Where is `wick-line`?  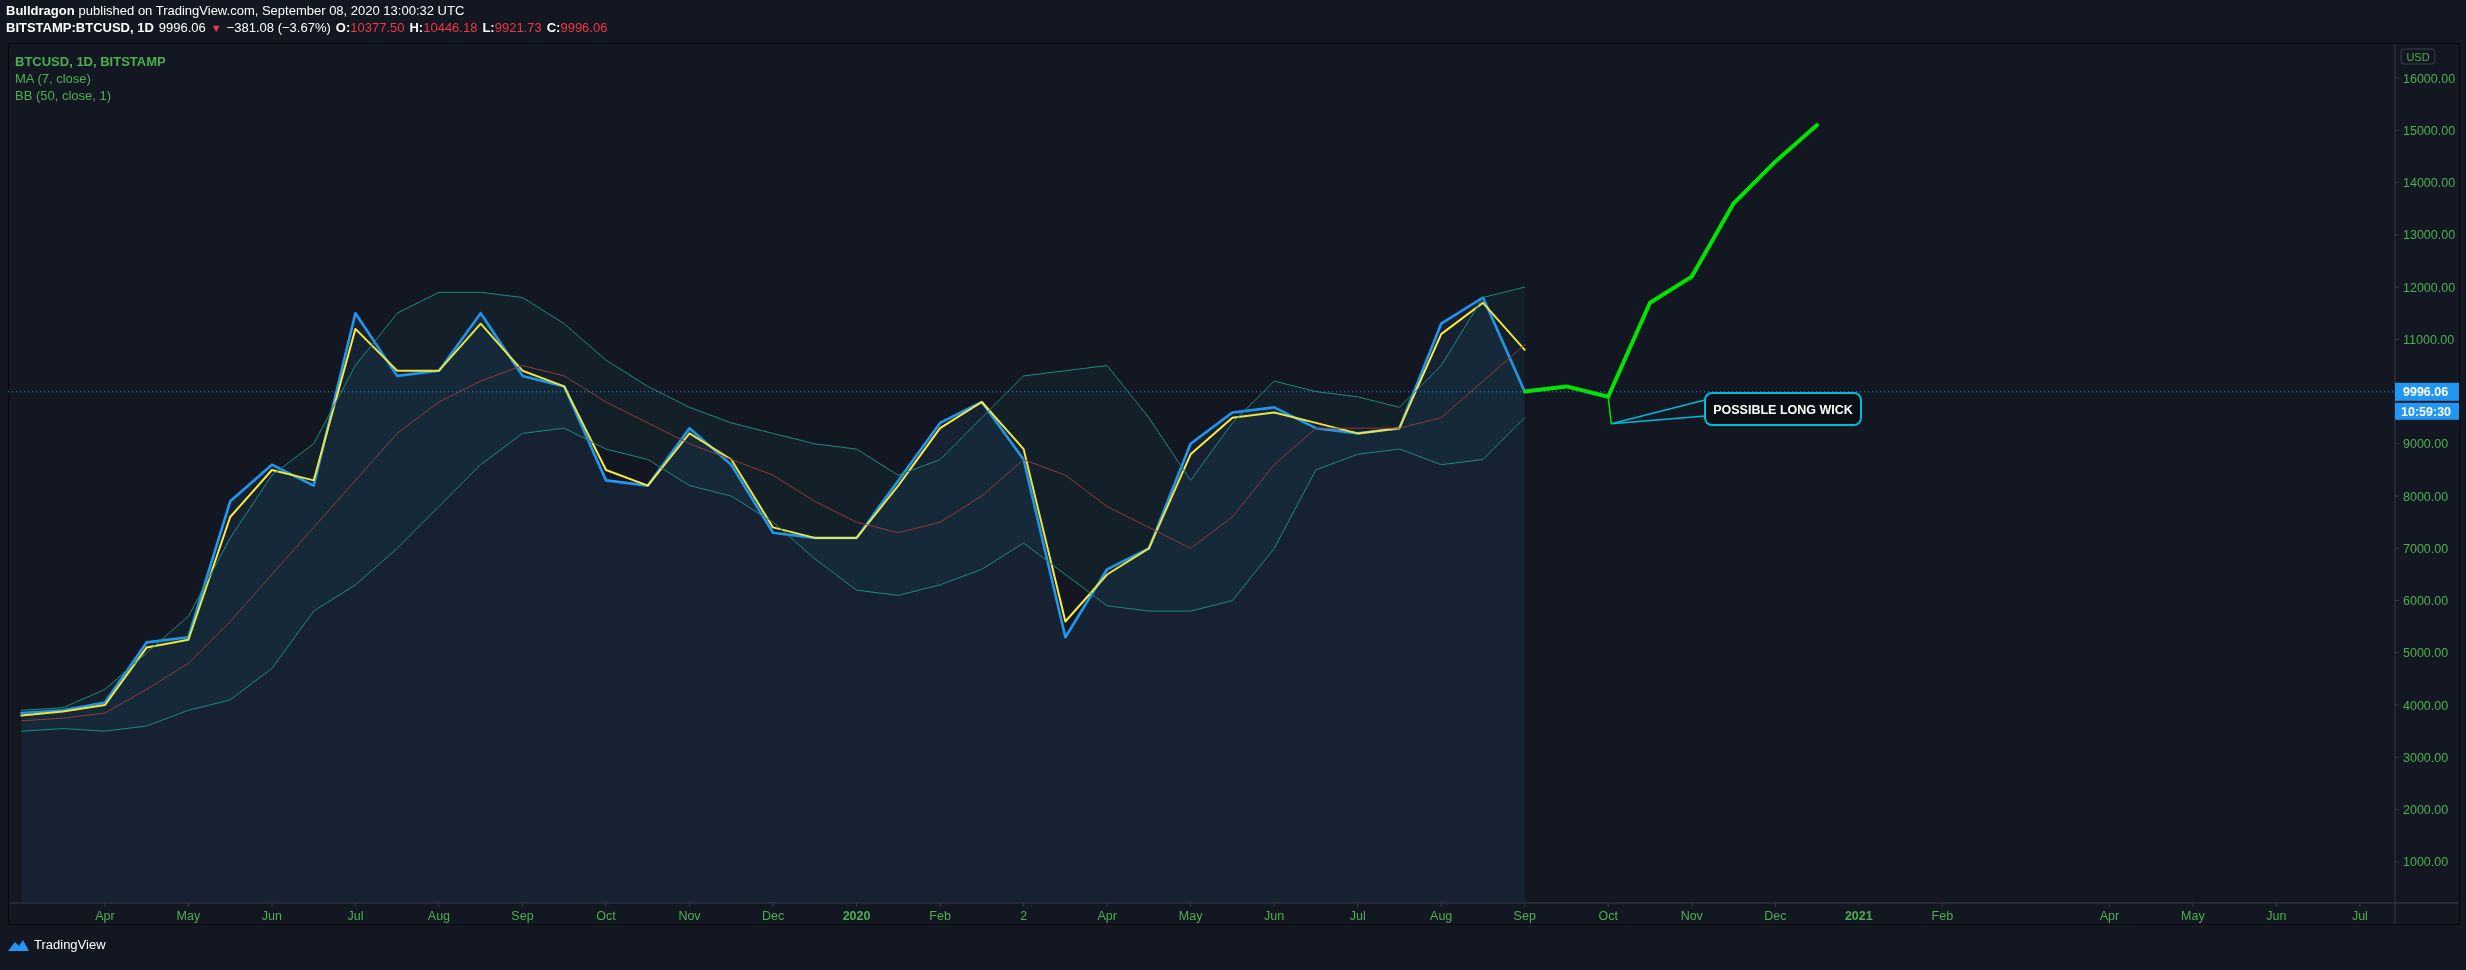 wick-line is located at coordinates (1609, 410).